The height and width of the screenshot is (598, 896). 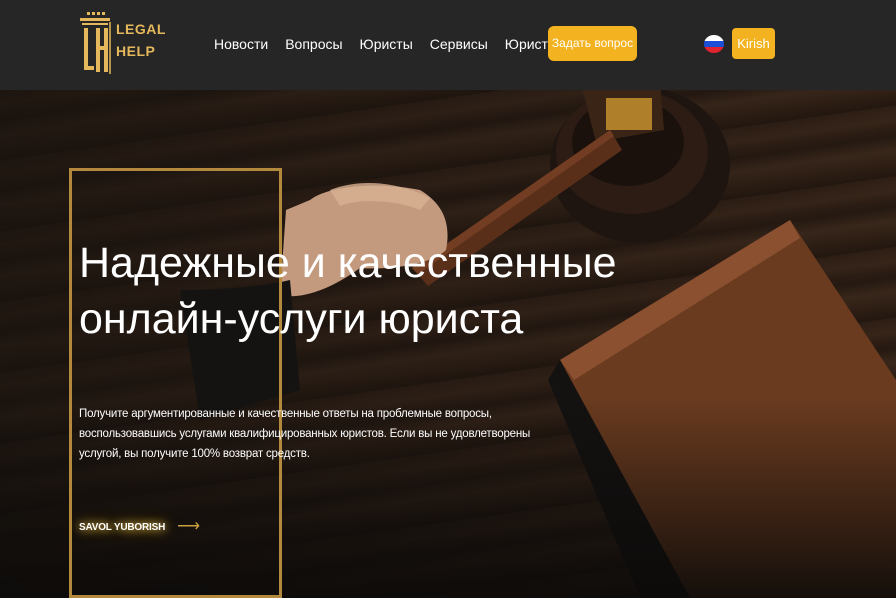 I want to click on logo-text-legal: LEGAL, so click(x=141, y=29).